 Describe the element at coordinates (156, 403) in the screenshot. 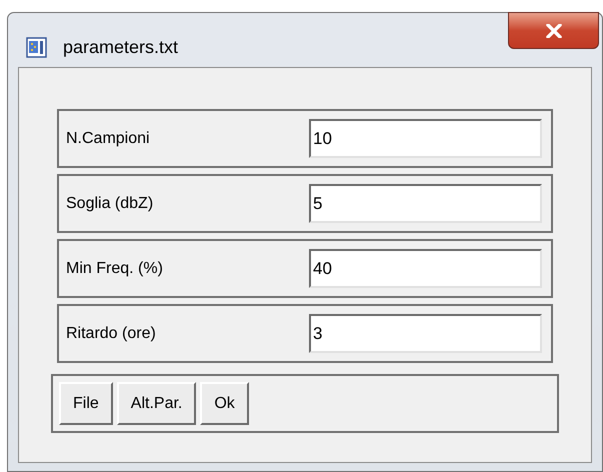

I see `dialog-button: Alt.Par.` at that location.